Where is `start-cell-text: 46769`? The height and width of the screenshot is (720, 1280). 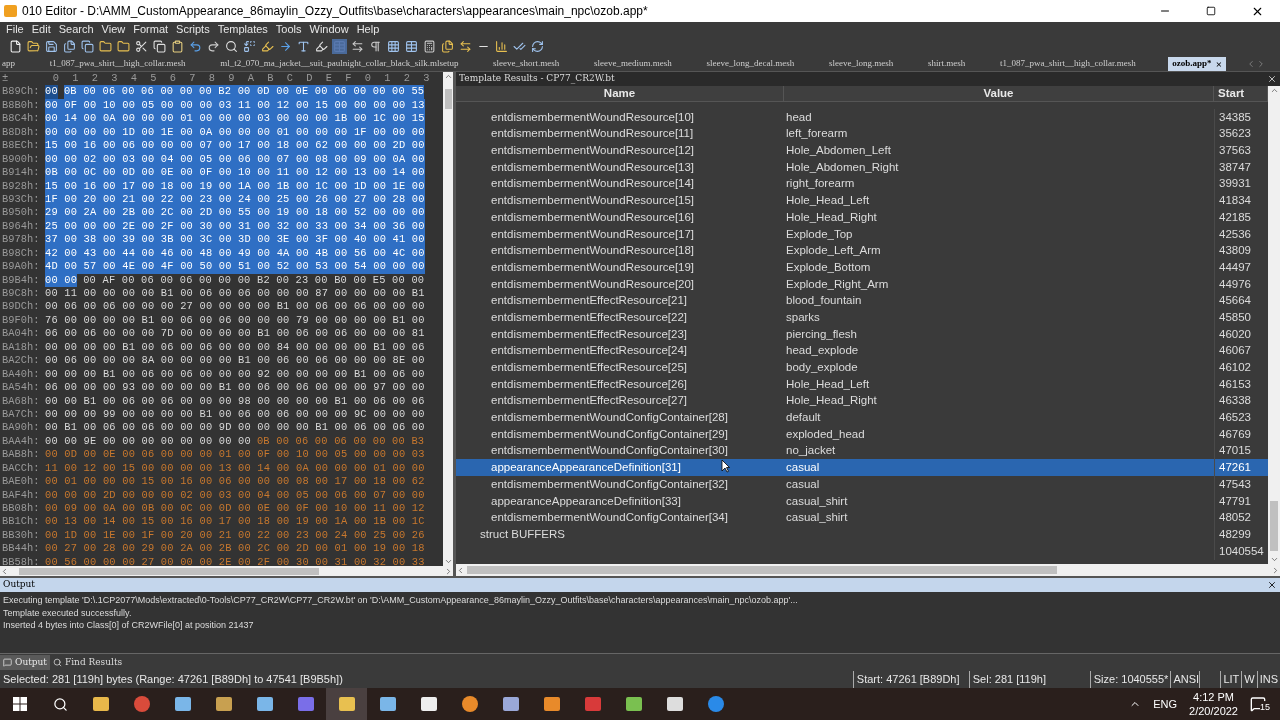 start-cell-text: 46769 is located at coordinates (1235, 434).